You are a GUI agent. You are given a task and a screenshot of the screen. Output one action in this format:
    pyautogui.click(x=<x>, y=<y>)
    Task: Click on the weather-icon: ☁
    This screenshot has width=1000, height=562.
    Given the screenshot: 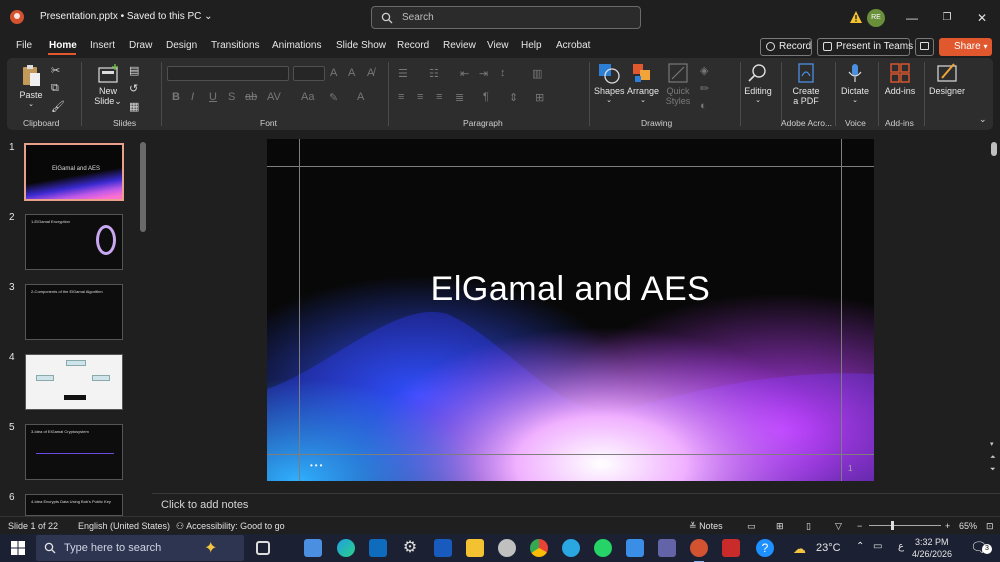 What is the action you would take?
    pyautogui.click(x=799, y=549)
    